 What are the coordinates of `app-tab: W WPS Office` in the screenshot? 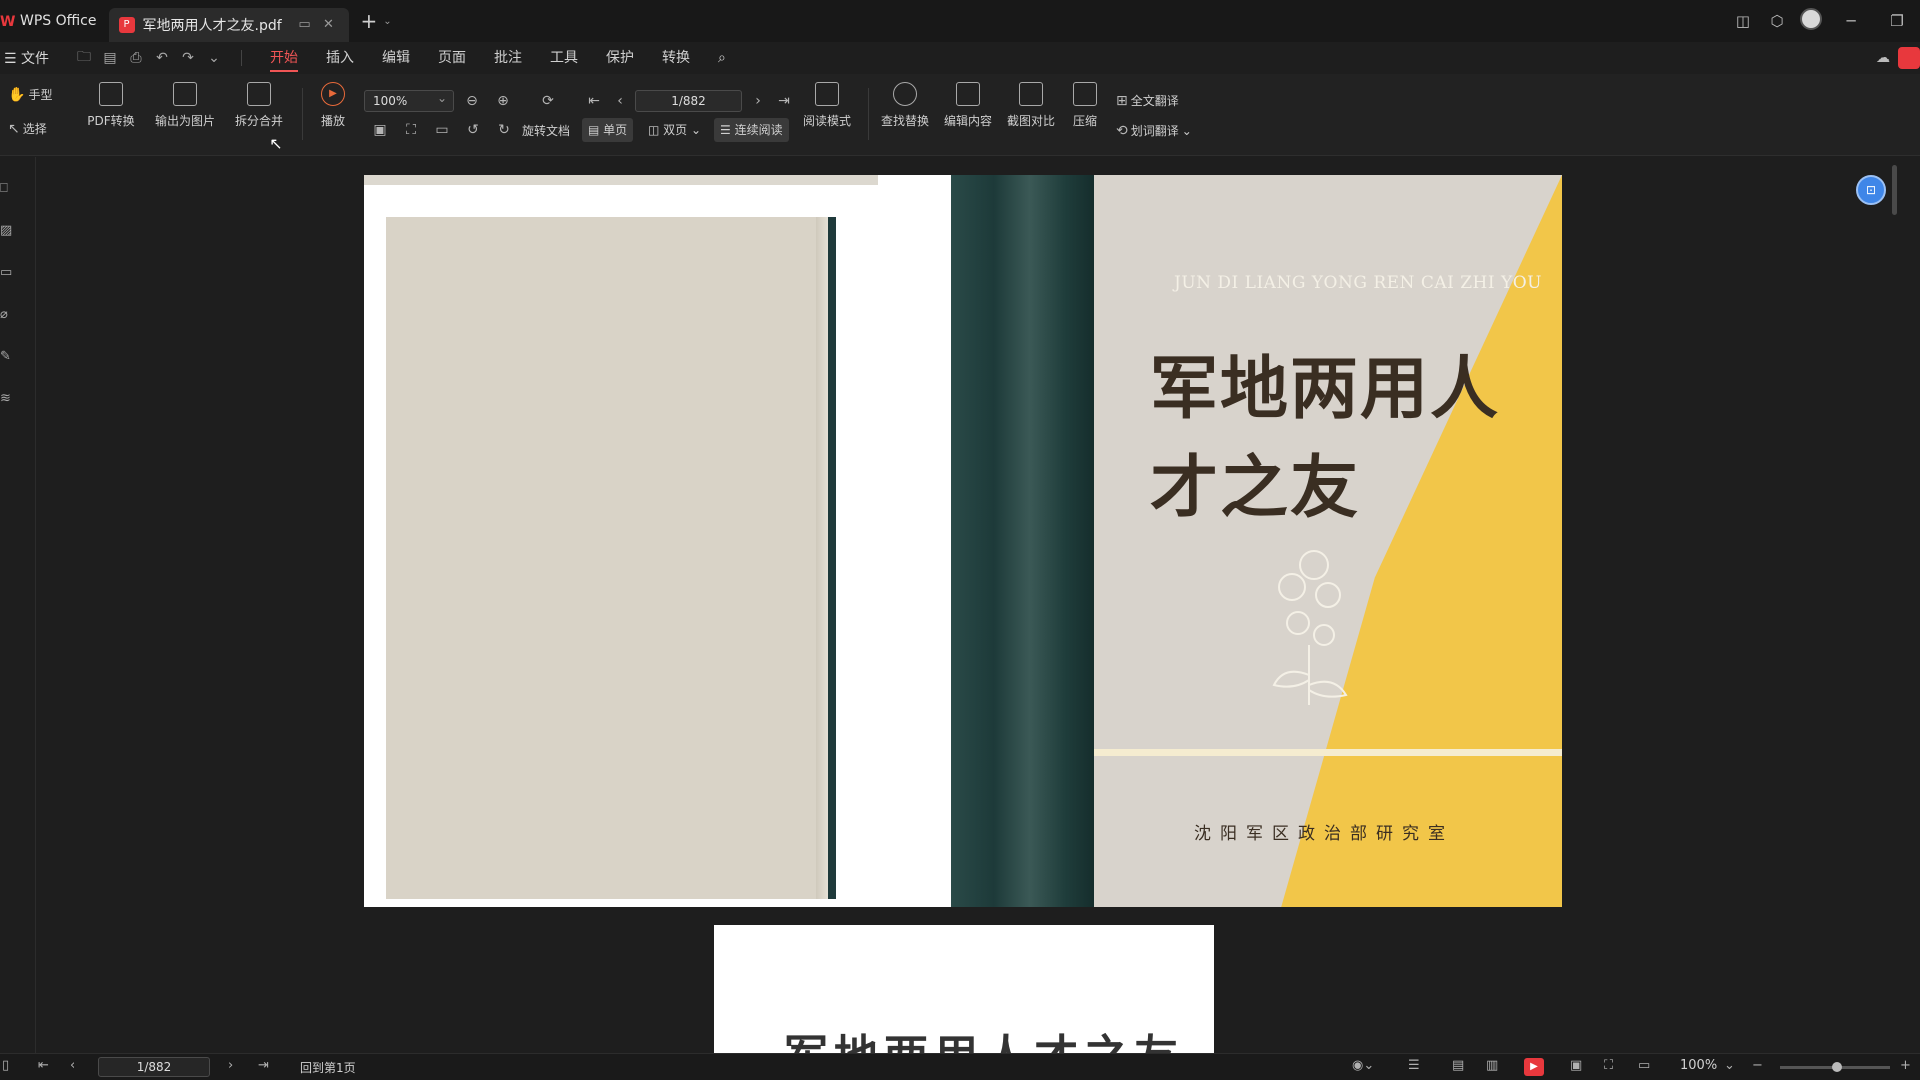 It's located at (54, 21).